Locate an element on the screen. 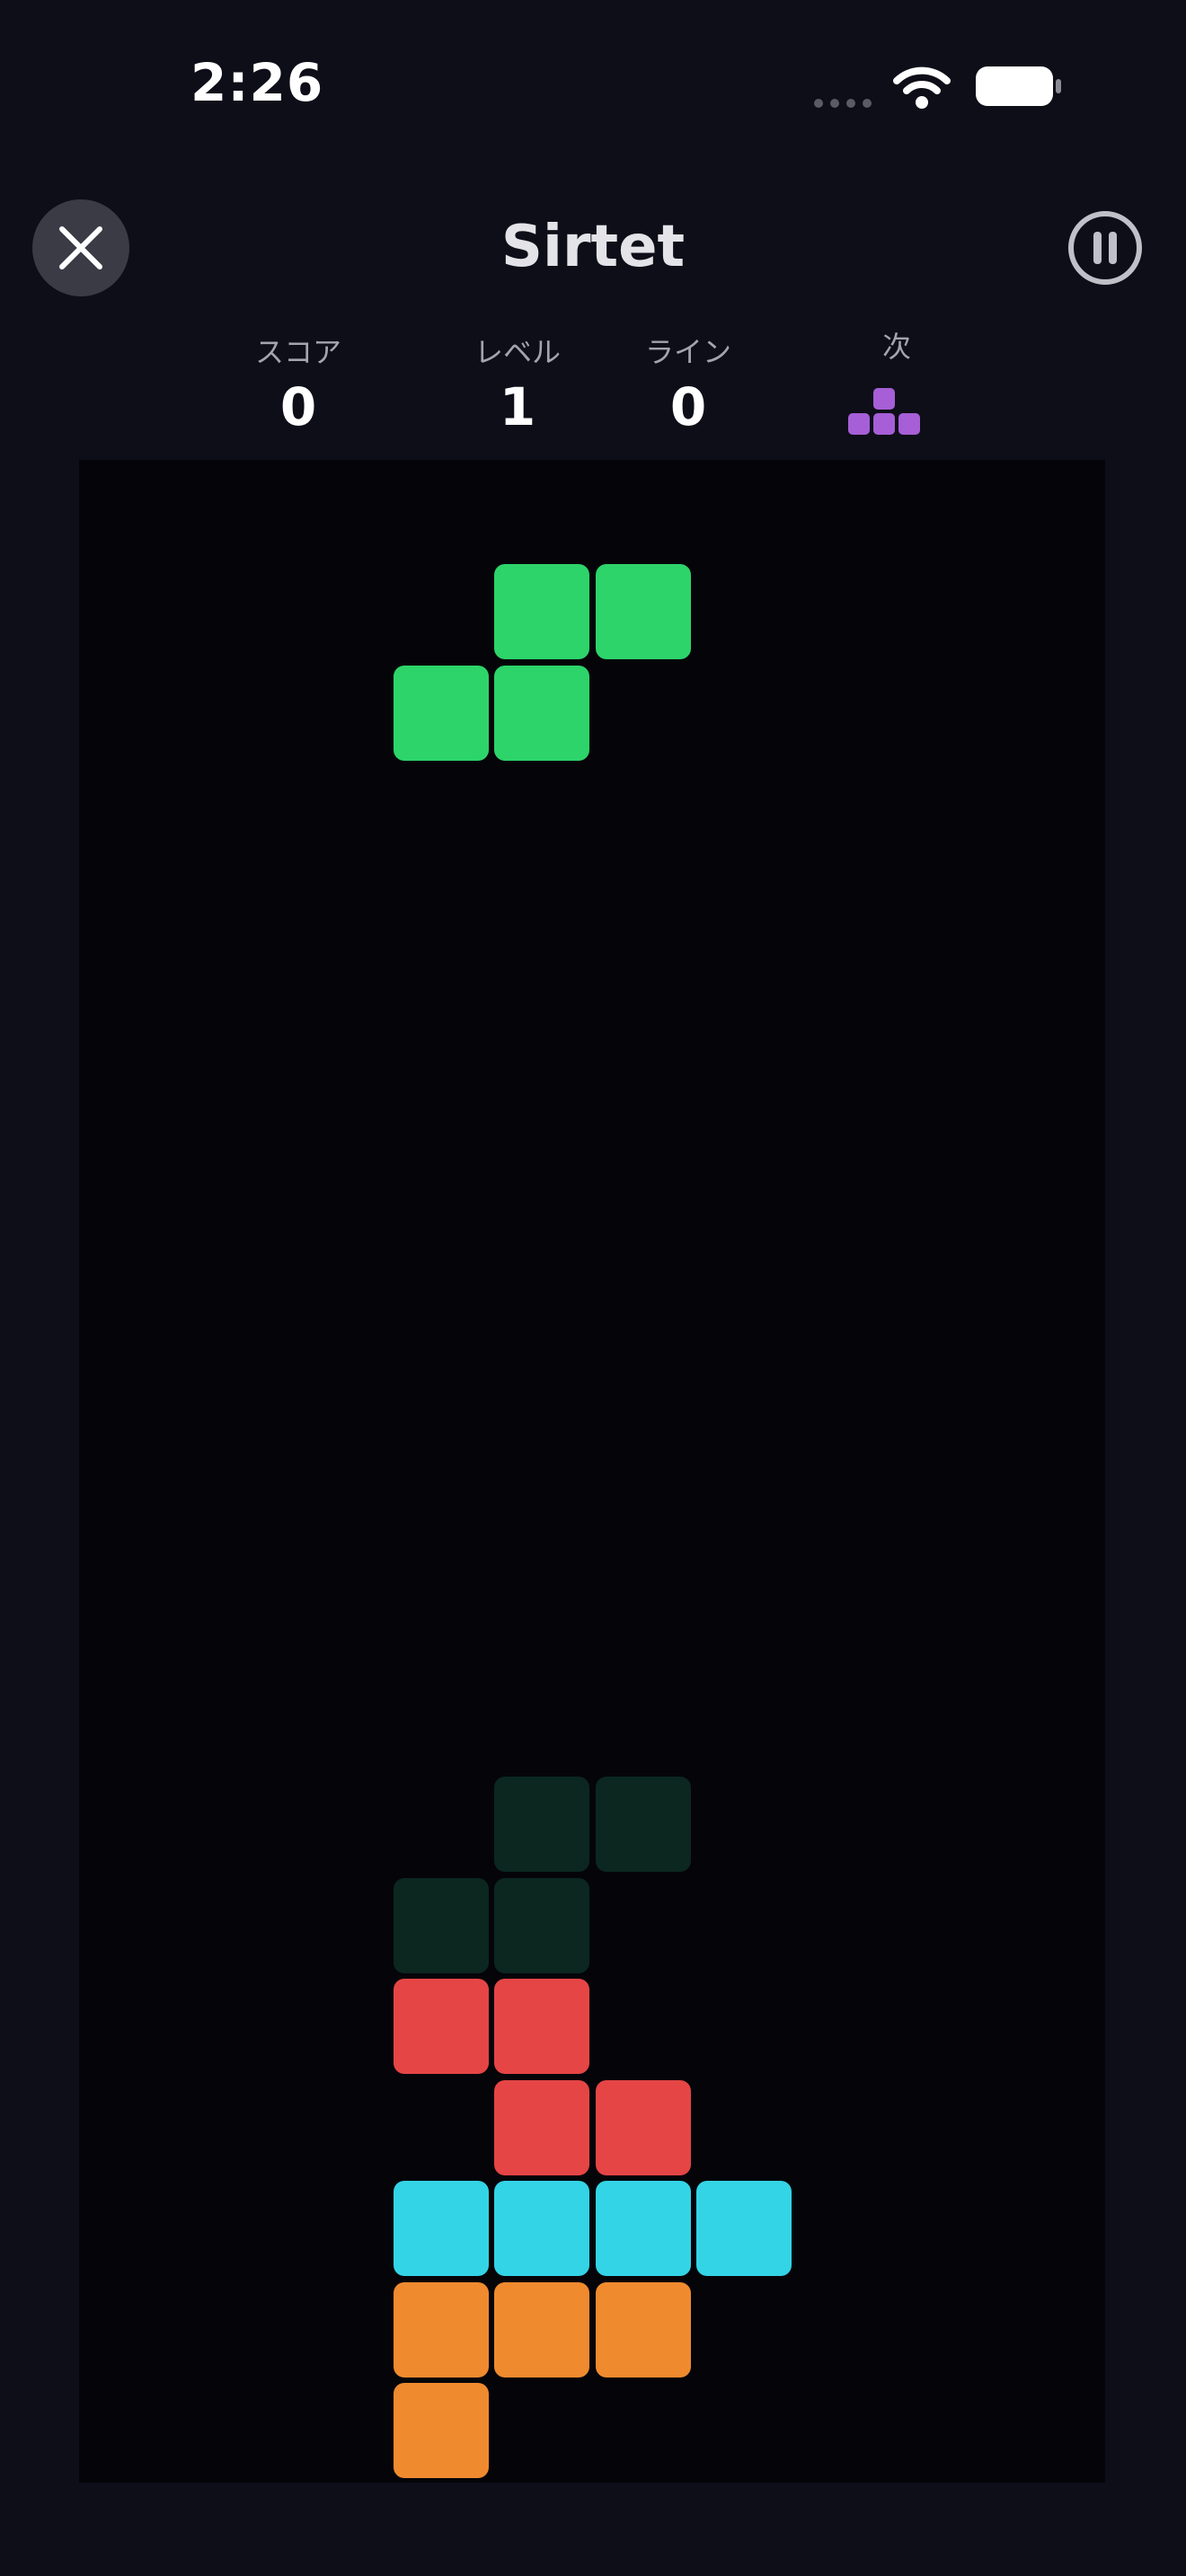  next-stat: 次 is located at coordinates (897, 347).